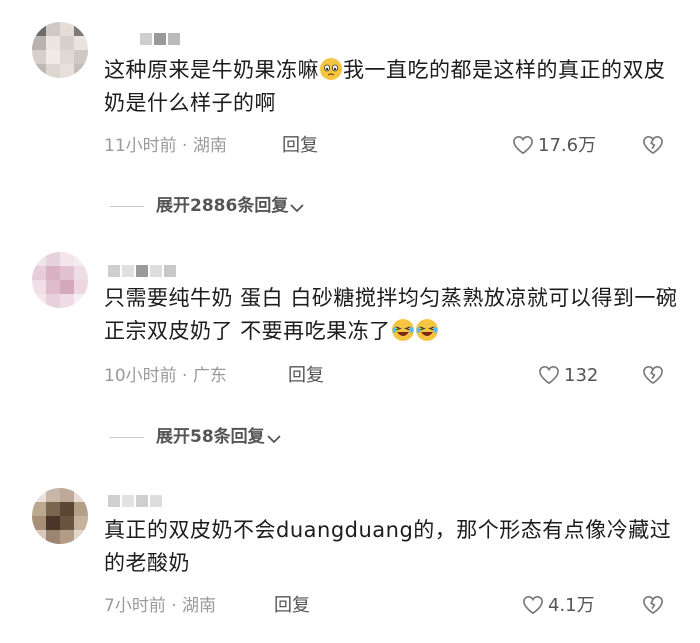  Describe the element at coordinates (210, 437) in the screenshot. I see `expand-replies-label: 展开58条回复` at that location.